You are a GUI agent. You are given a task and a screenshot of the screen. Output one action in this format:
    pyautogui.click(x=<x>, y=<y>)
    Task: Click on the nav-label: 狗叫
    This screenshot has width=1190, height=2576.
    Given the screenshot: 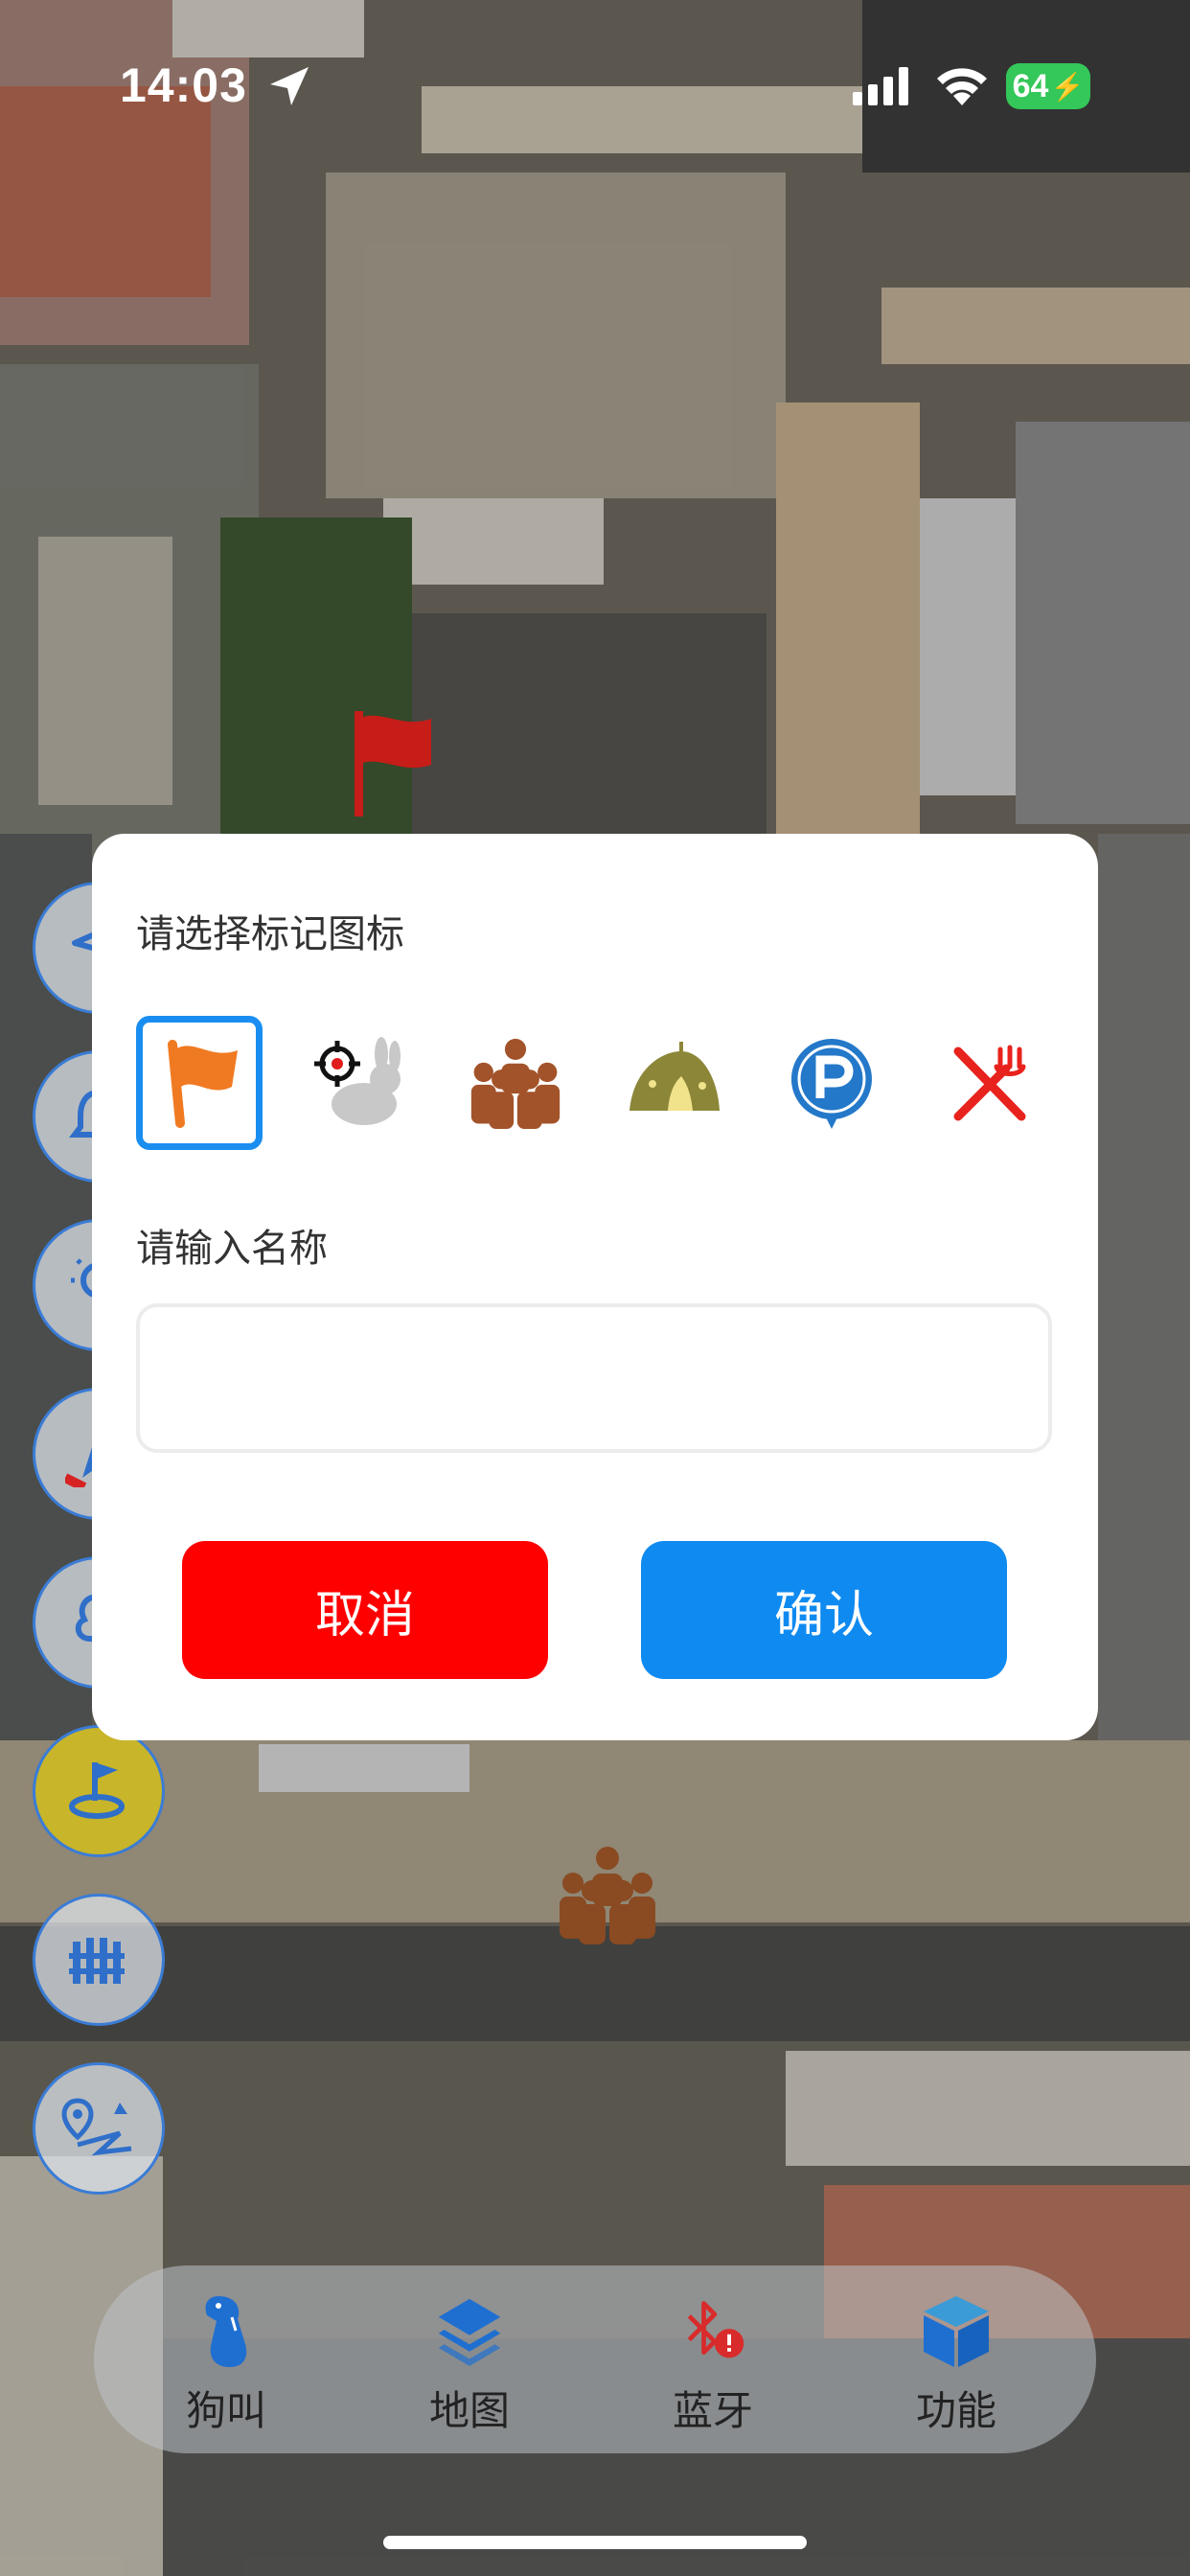 What is the action you would take?
    pyautogui.click(x=226, y=2410)
    